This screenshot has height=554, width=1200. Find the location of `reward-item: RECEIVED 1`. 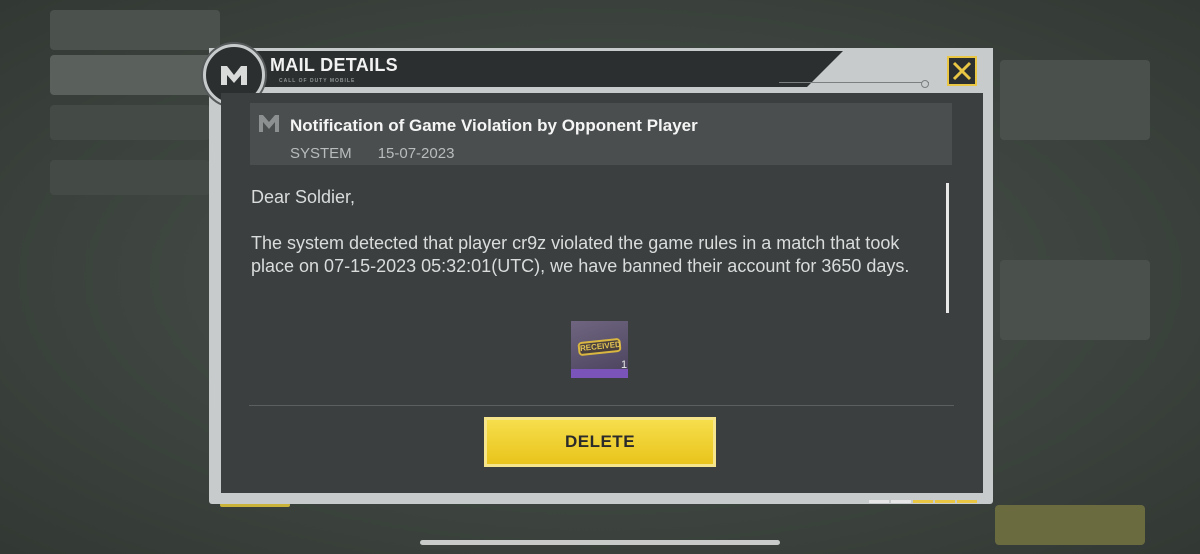

reward-item: RECEIVED 1 is located at coordinates (599, 349).